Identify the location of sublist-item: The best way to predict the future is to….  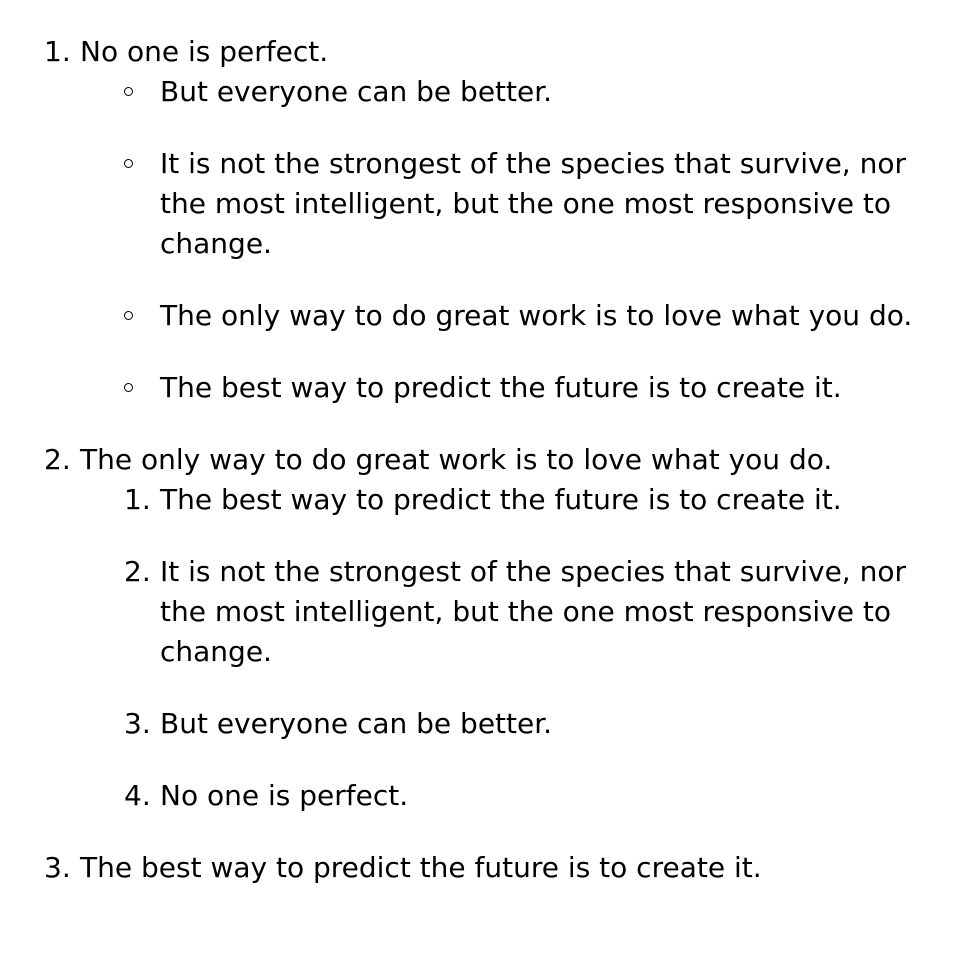
(542, 388).